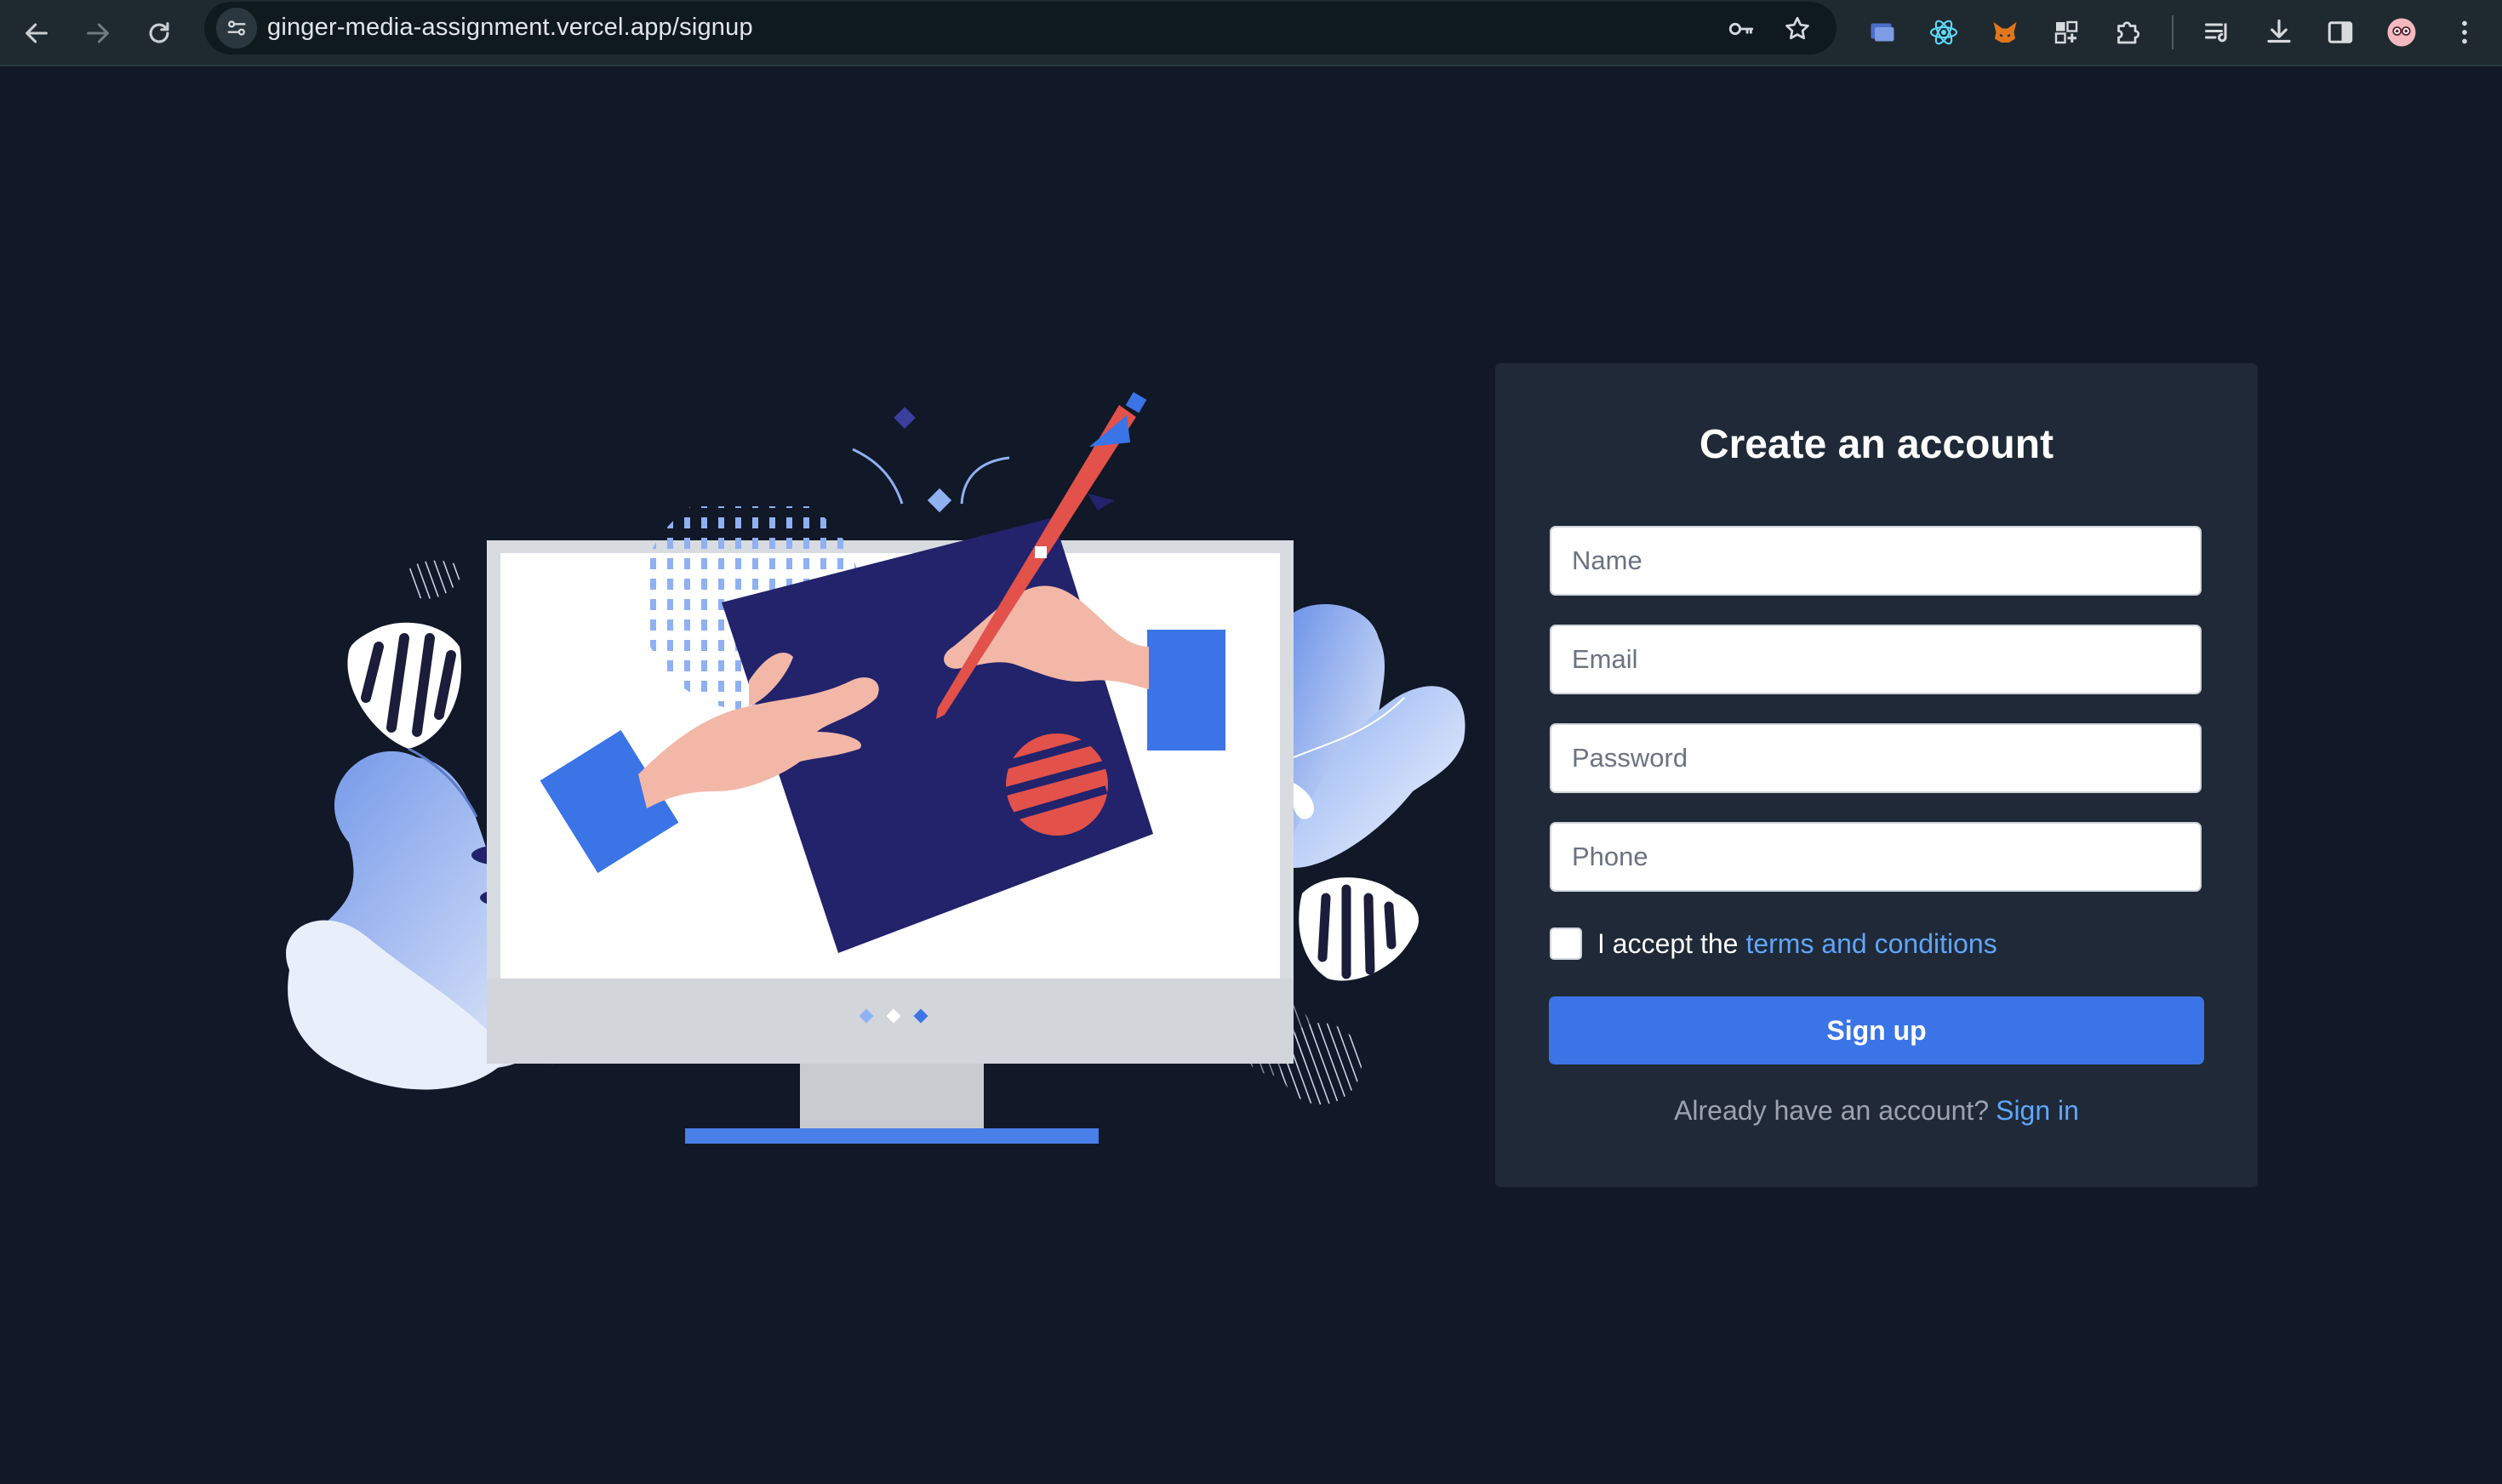  What do you see at coordinates (2464, 32) in the screenshot?
I see `menu-kebab-icon` at bounding box center [2464, 32].